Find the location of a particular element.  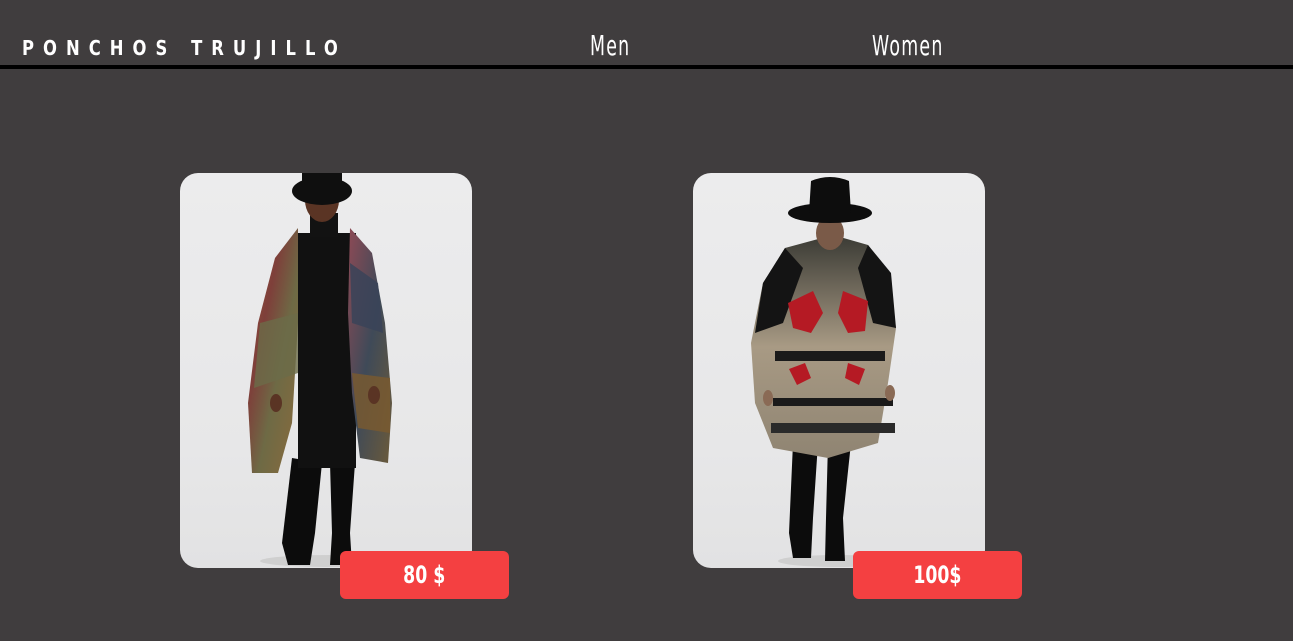

price-button-1: 80 $ is located at coordinates (424, 575).